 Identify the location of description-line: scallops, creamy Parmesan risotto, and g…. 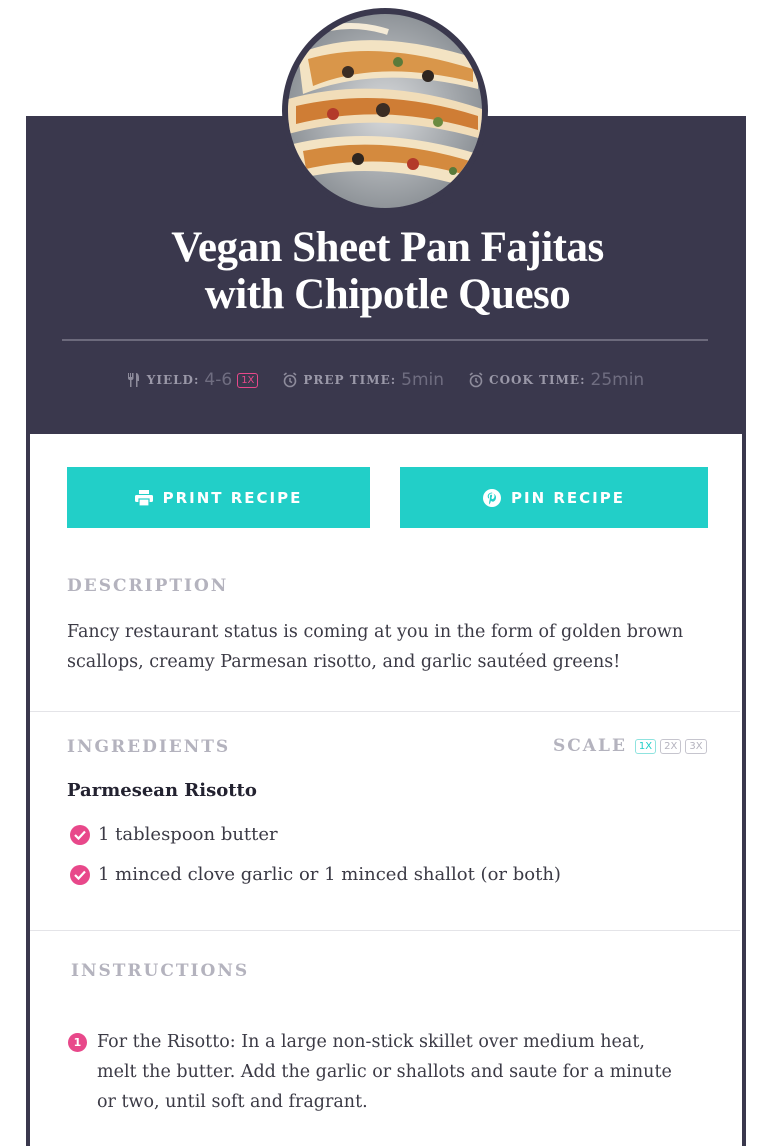
(344, 662).